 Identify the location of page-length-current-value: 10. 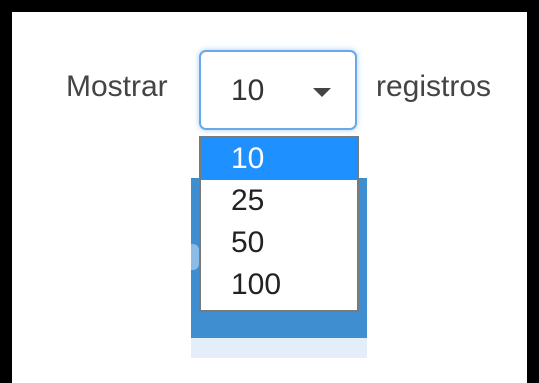
(248, 90).